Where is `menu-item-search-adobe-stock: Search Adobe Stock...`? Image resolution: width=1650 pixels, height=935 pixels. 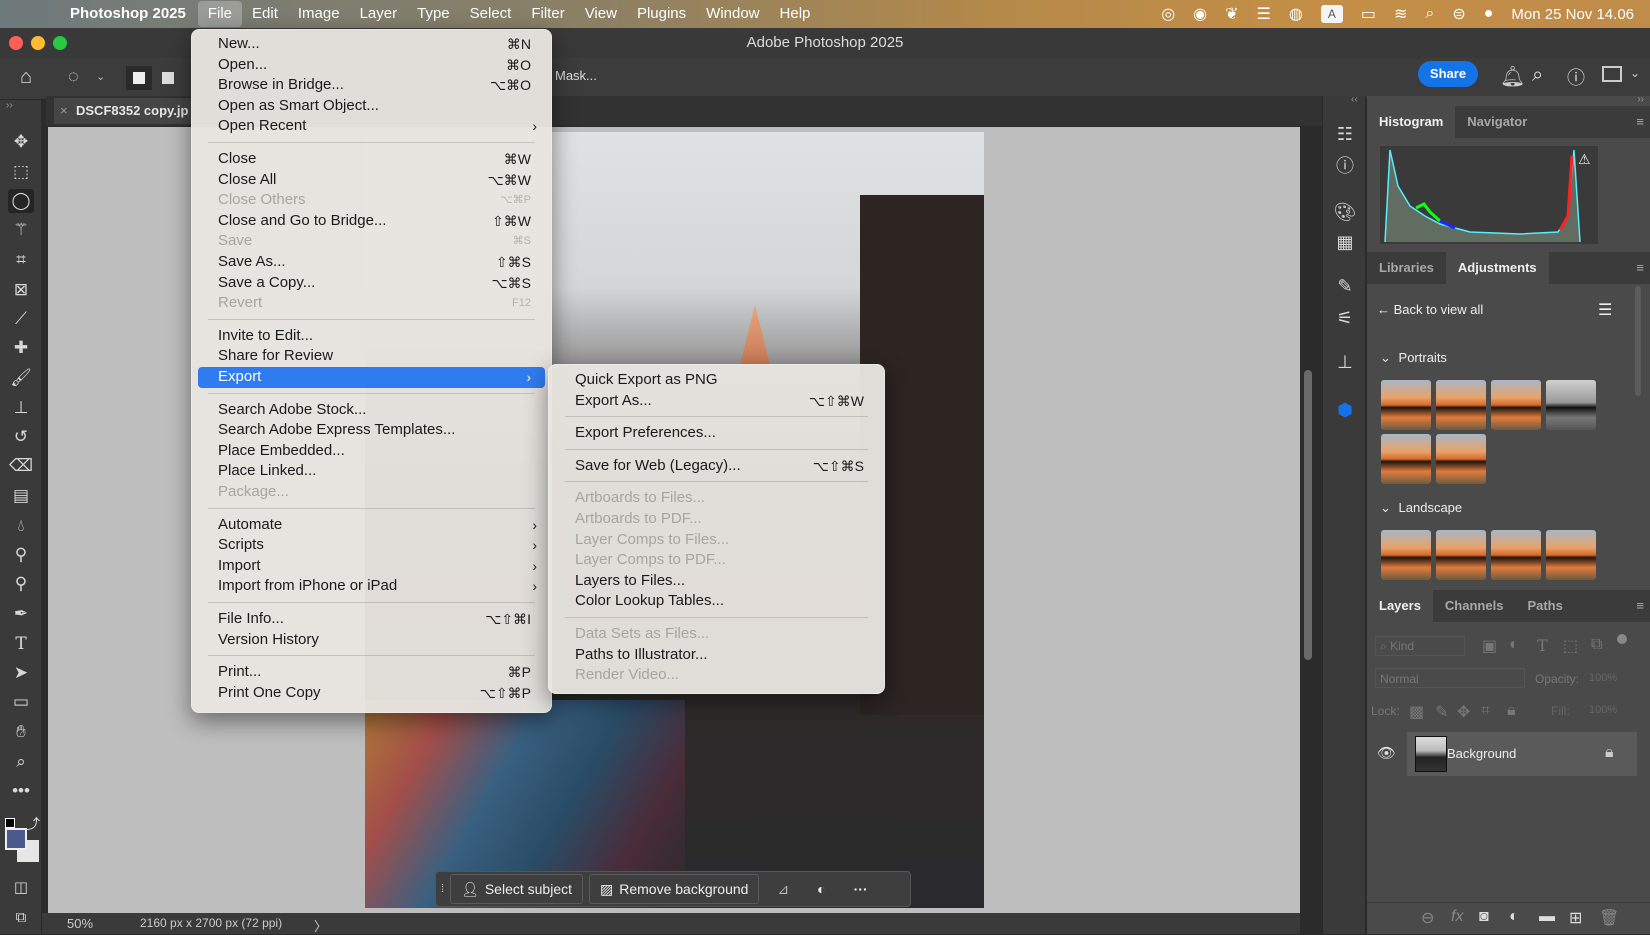
menu-item-search-adobe-stock: Search Adobe Stock... is located at coordinates (371, 410).